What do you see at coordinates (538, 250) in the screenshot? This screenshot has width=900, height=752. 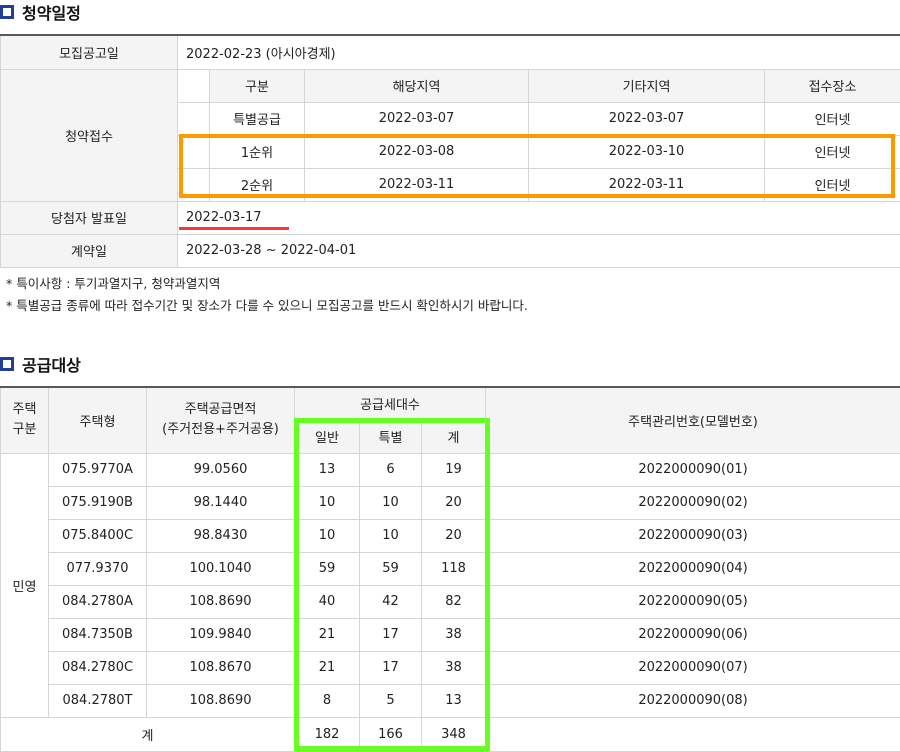 I see `contract-date-value: 2022-03-28 ~ 2022-04-01` at bounding box center [538, 250].